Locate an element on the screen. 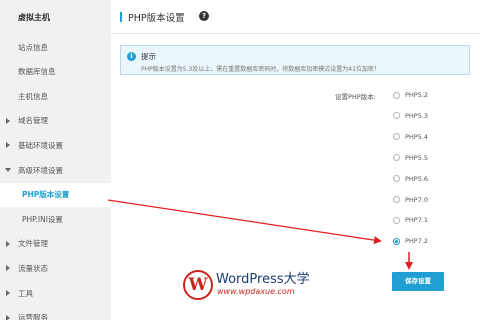  sidebar-item-label: 流量状态 is located at coordinates (33, 268).